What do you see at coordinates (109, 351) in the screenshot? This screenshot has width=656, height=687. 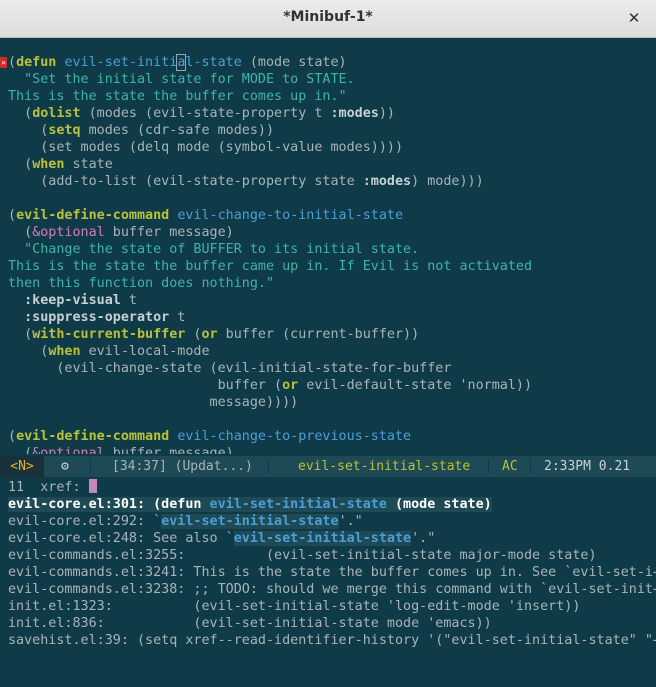 I see `code-line: (when evil-local-mode` at bounding box center [109, 351].